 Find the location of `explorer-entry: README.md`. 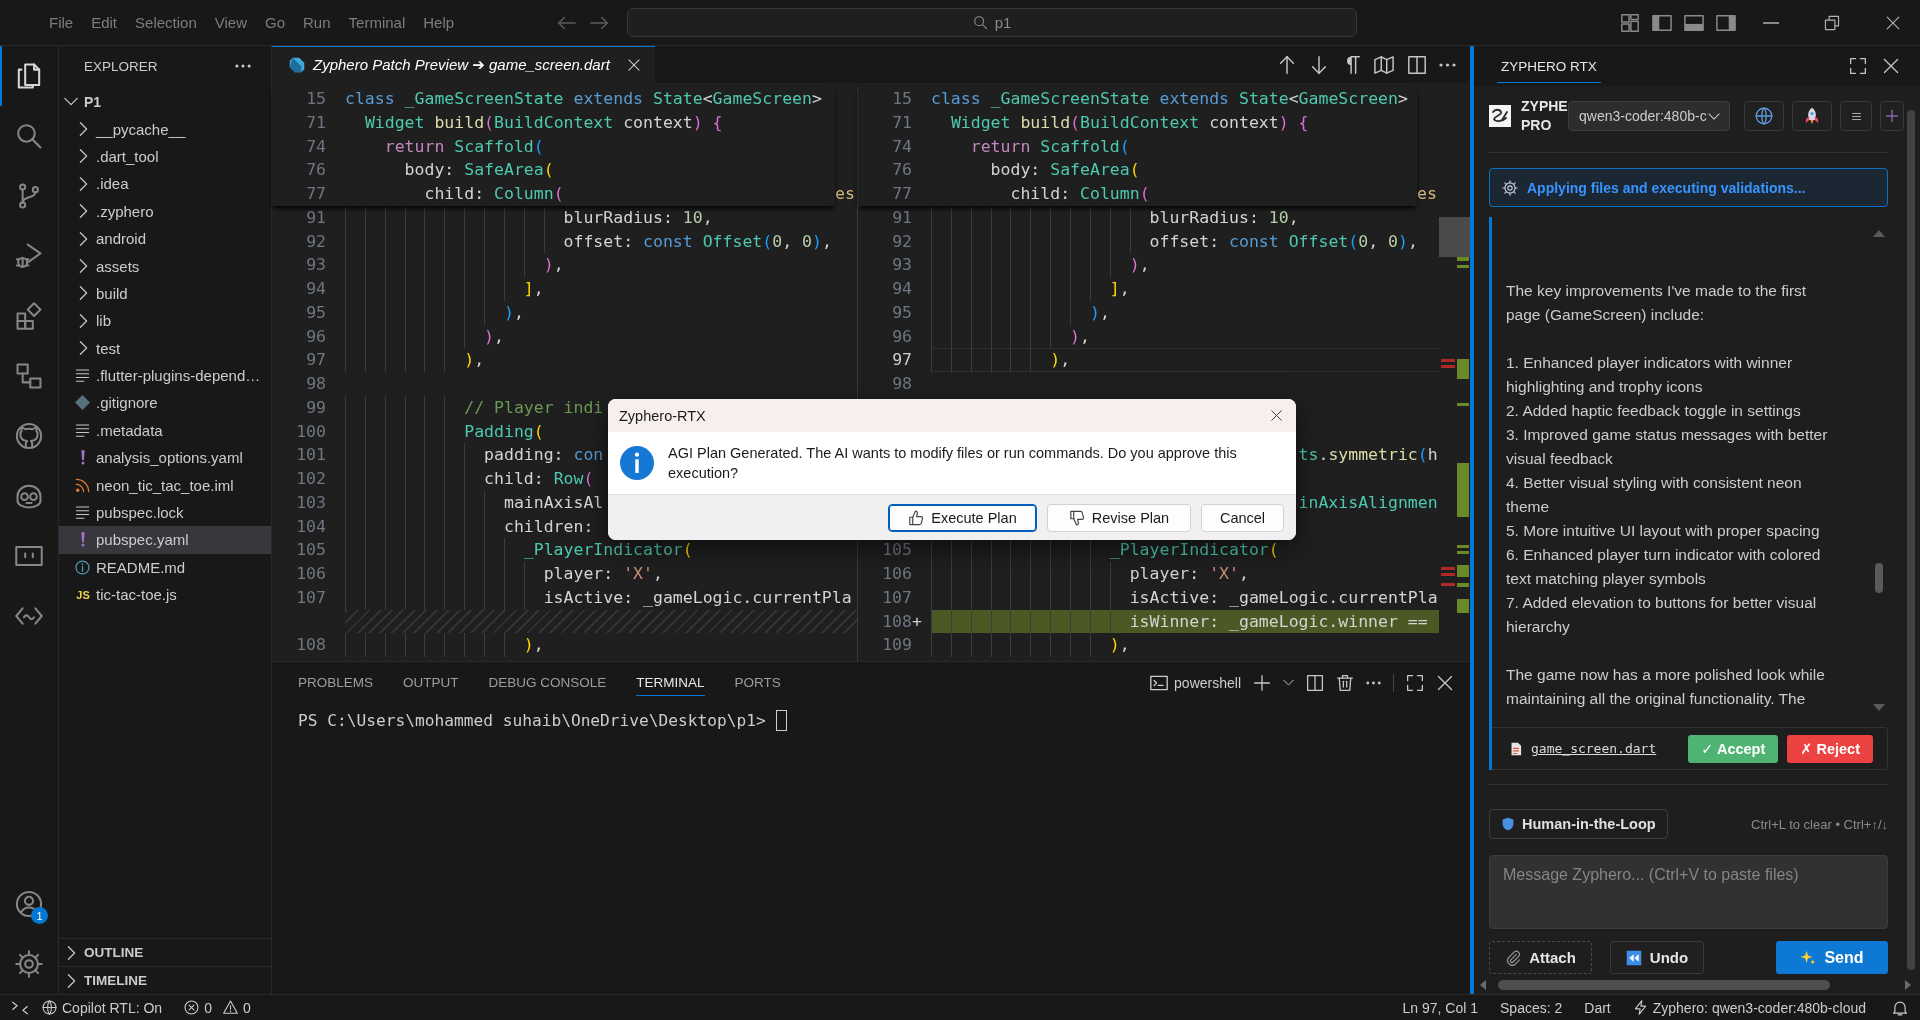

explorer-entry: README.md is located at coordinates (165, 567).